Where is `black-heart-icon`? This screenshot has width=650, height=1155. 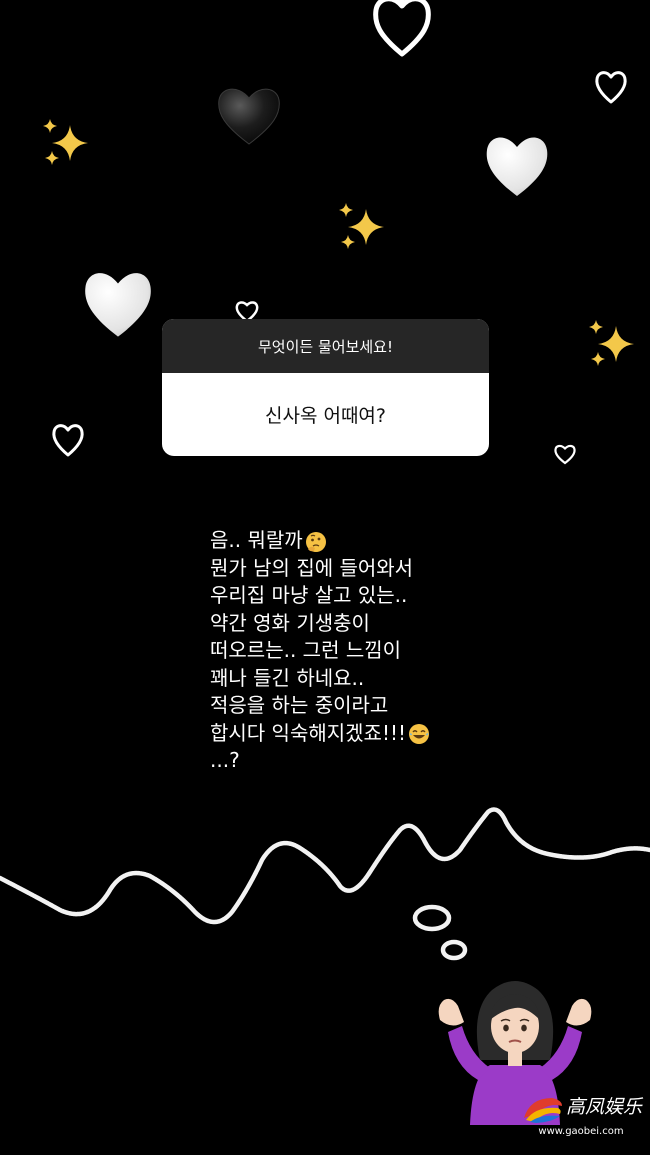 black-heart-icon is located at coordinates (249, 116).